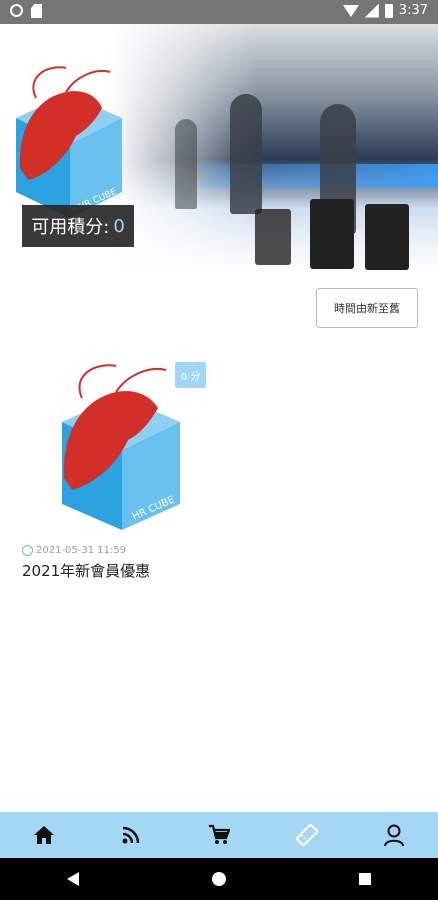  I want to click on battery-icon, so click(388, 10).